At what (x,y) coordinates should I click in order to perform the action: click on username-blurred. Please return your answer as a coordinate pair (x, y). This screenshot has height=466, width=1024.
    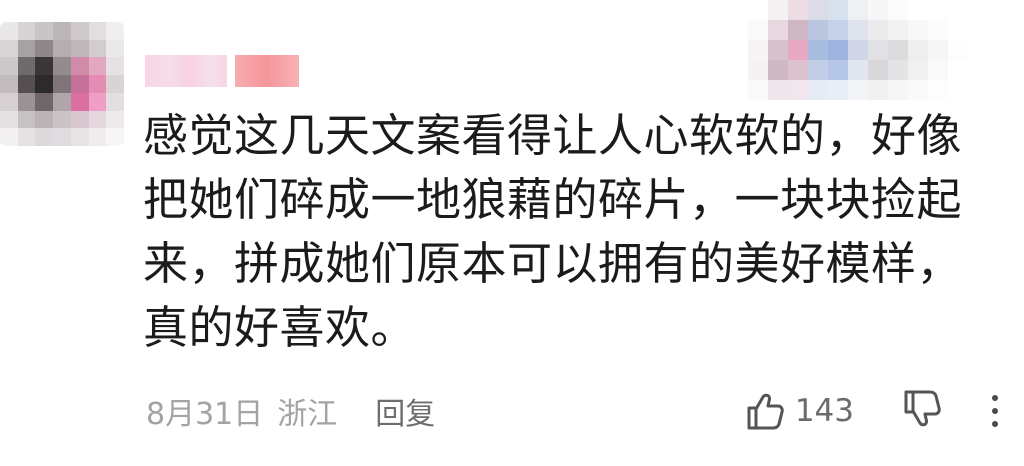
    Looking at the image, I should click on (222, 71).